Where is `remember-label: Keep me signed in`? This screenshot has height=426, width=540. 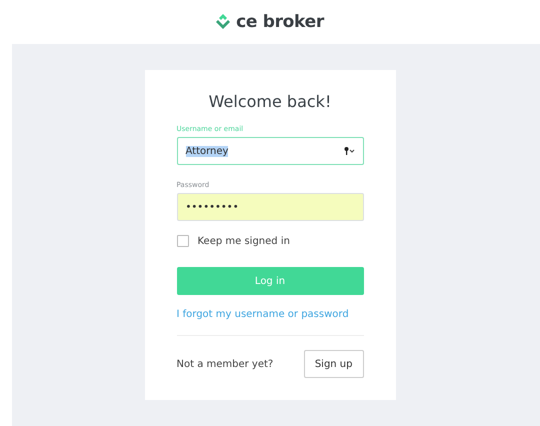
remember-label: Keep me signed in is located at coordinates (244, 241).